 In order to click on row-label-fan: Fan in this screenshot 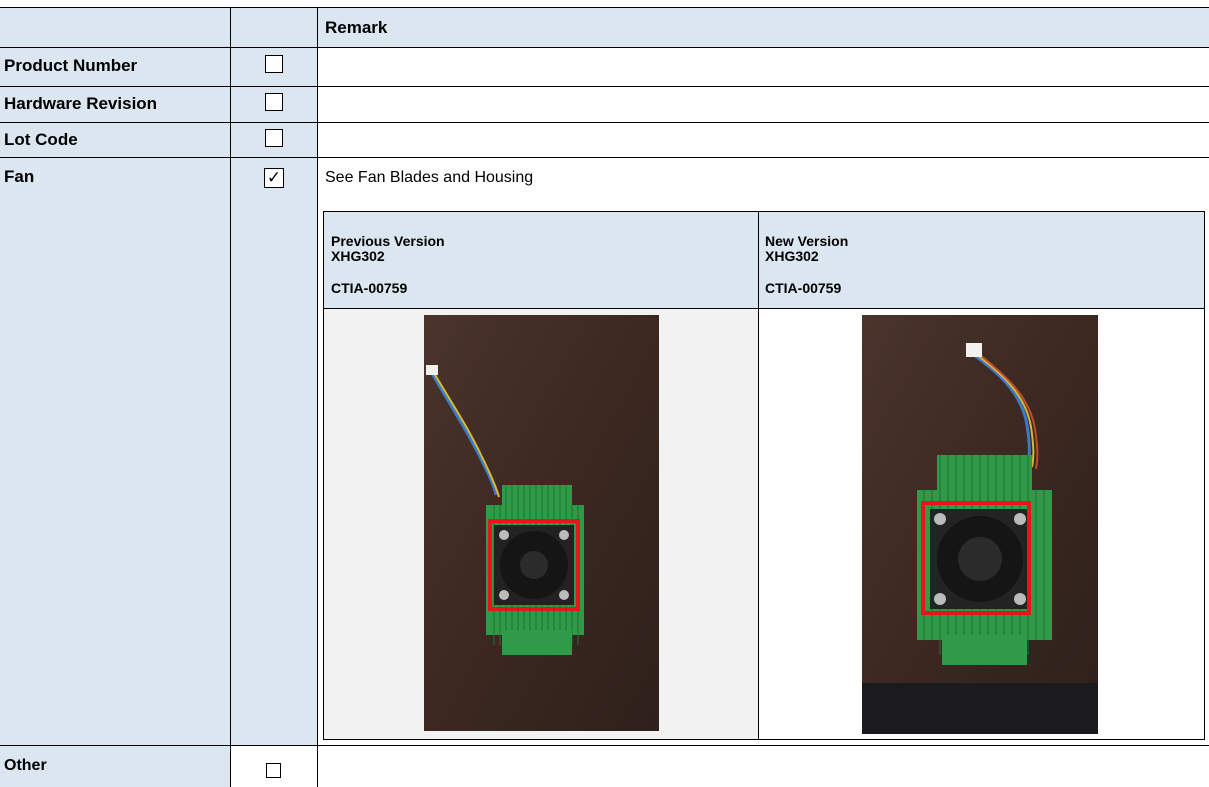, I will do `click(19, 176)`.